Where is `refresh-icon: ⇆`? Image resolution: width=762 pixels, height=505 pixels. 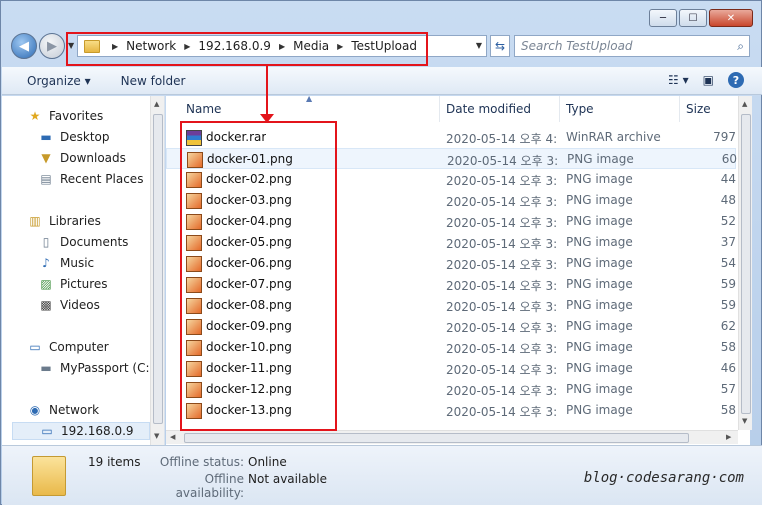 refresh-icon: ⇆ is located at coordinates (500, 46).